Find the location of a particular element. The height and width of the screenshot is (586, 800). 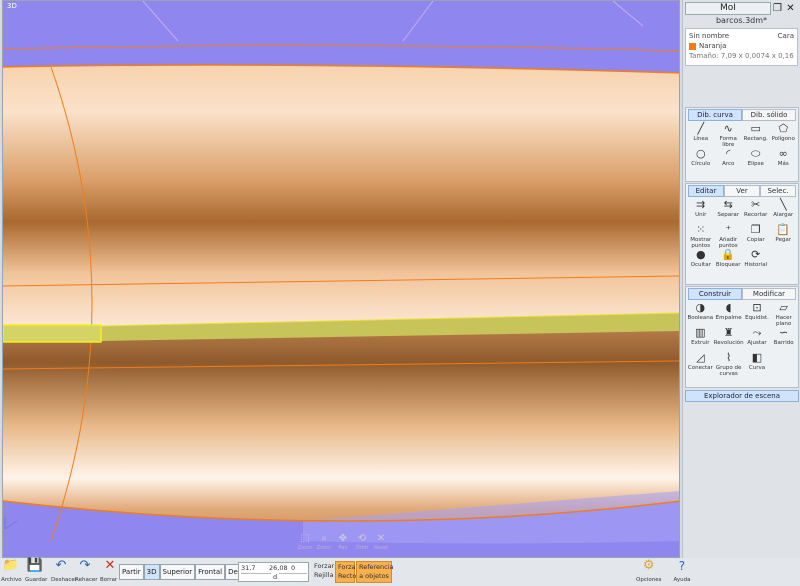

close-icon: ✕ is located at coordinates (790, 8).